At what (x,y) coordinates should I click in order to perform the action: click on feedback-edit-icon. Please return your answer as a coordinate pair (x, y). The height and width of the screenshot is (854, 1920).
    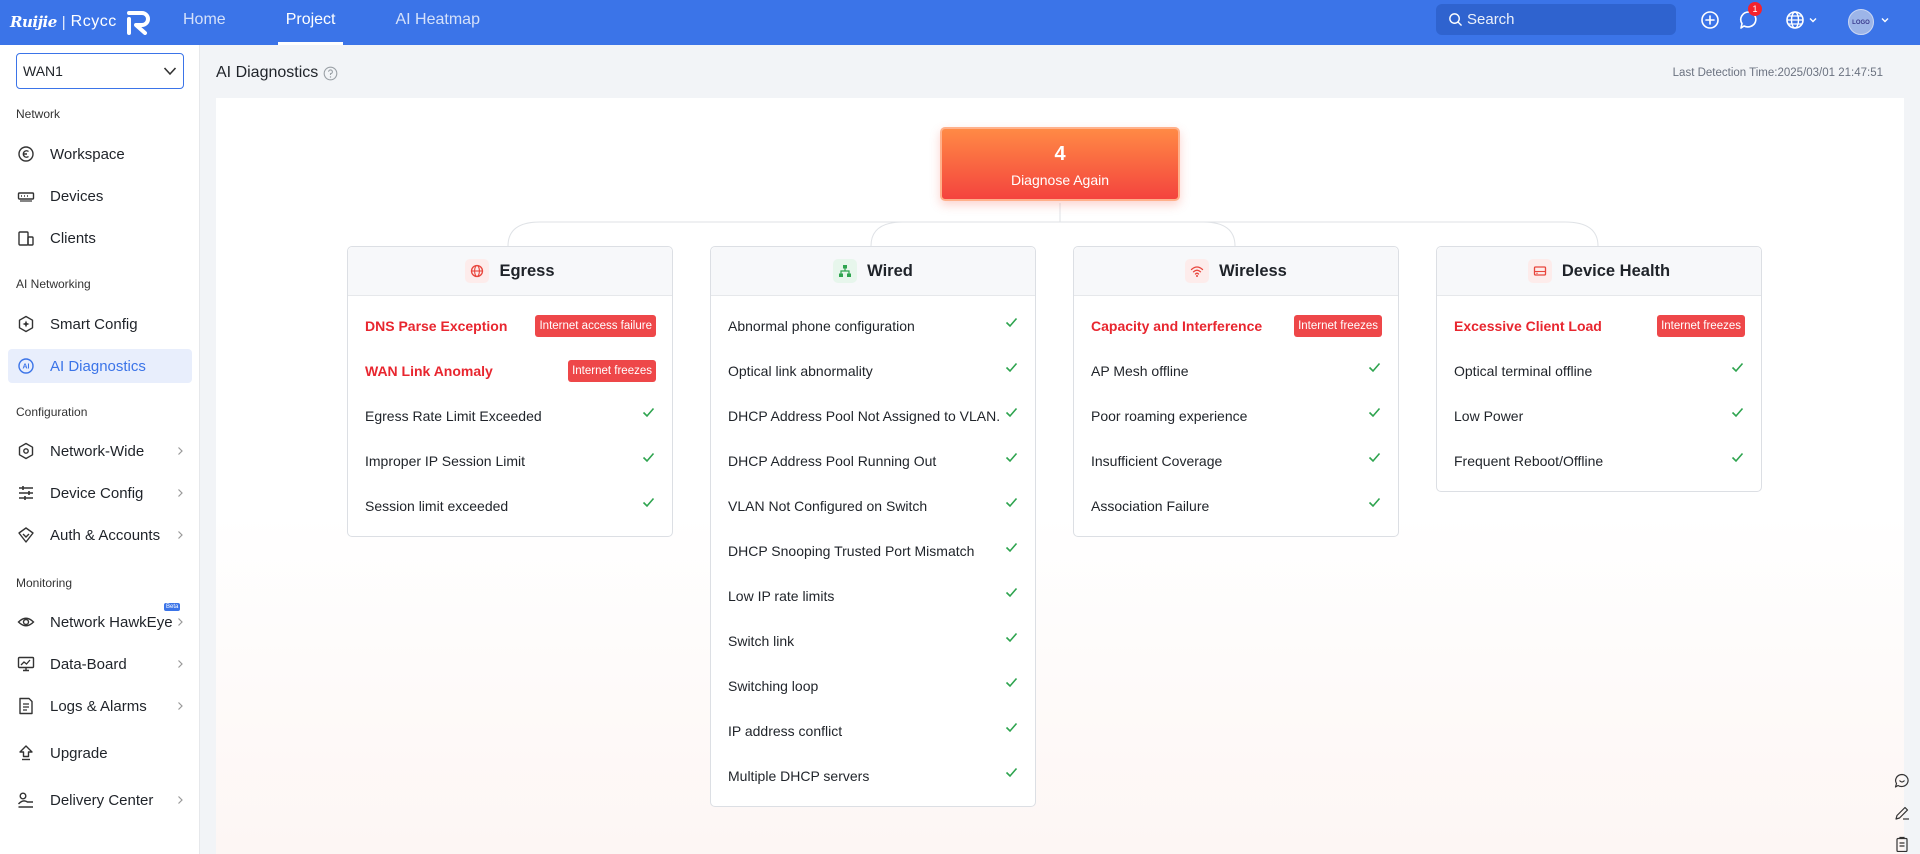
    Looking at the image, I should click on (1902, 813).